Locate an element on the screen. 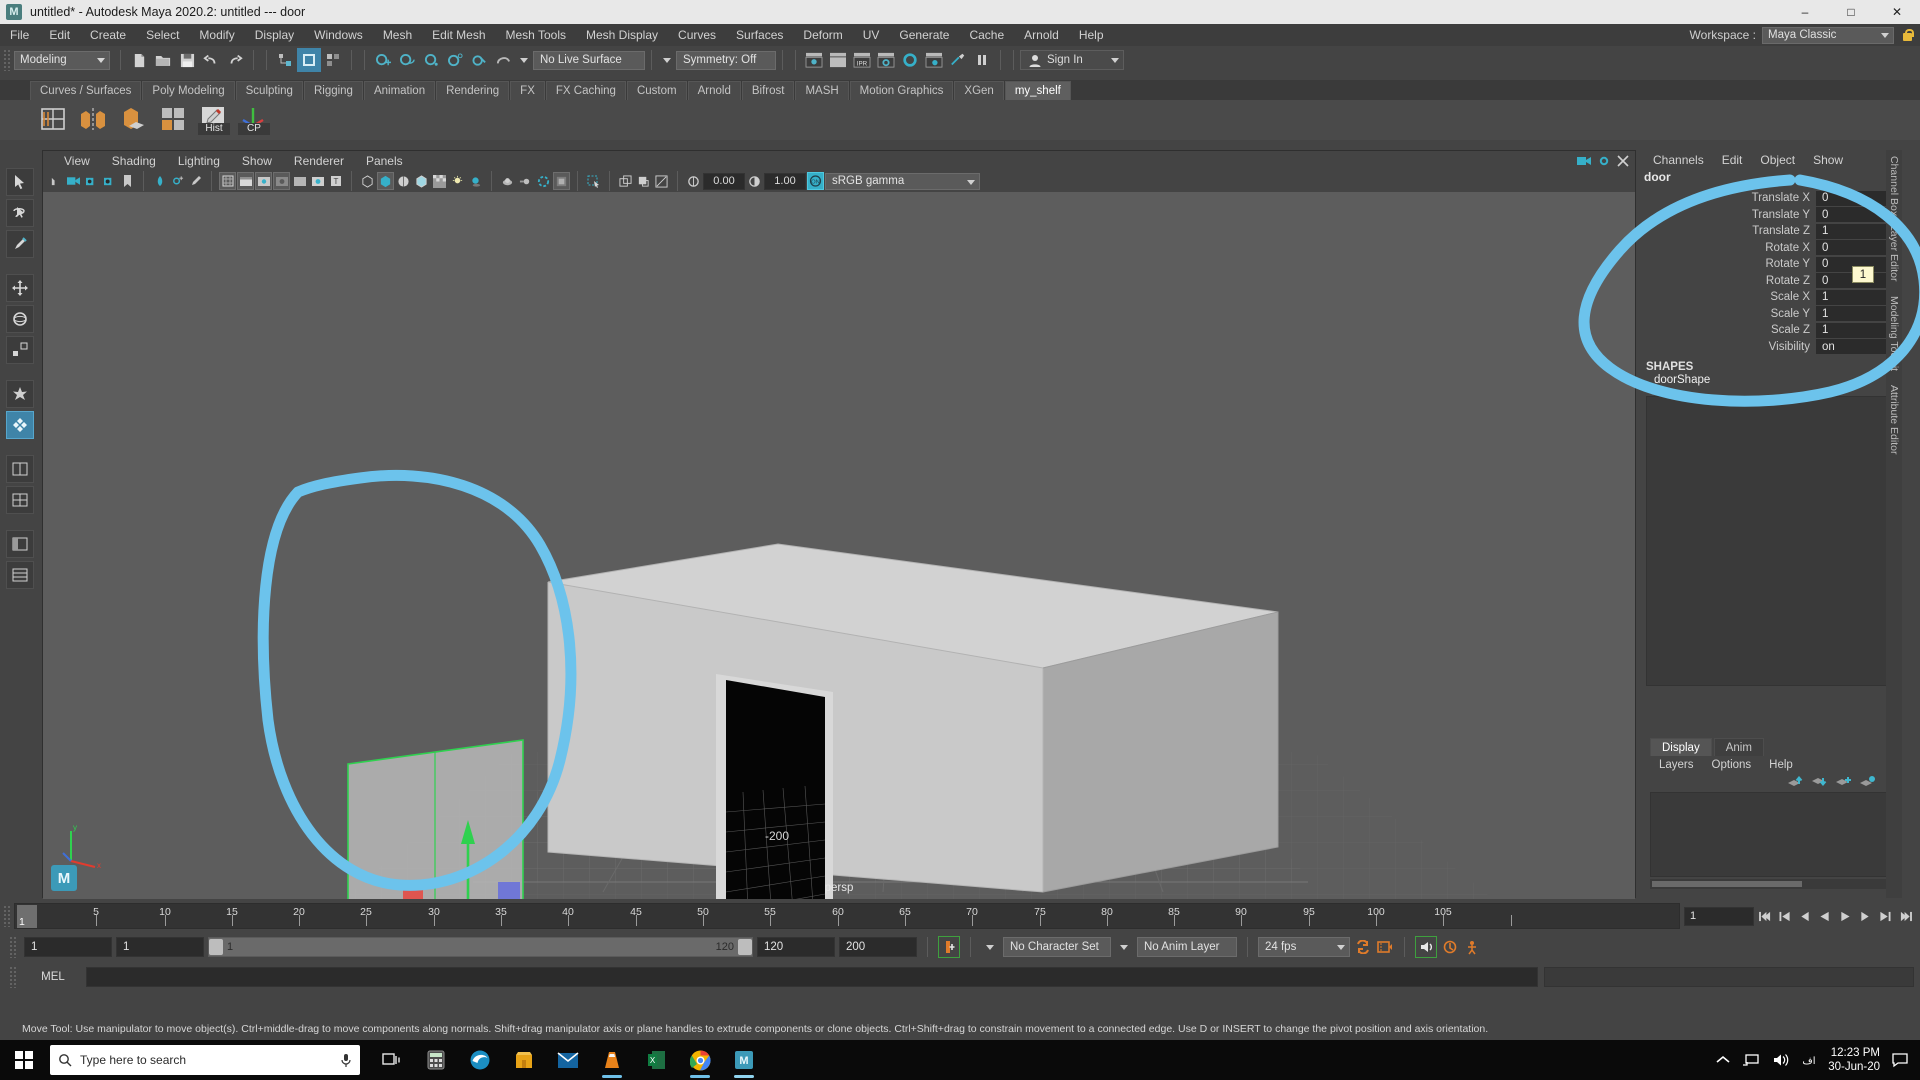  resolution-gate-icon is located at coordinates (263, 181).